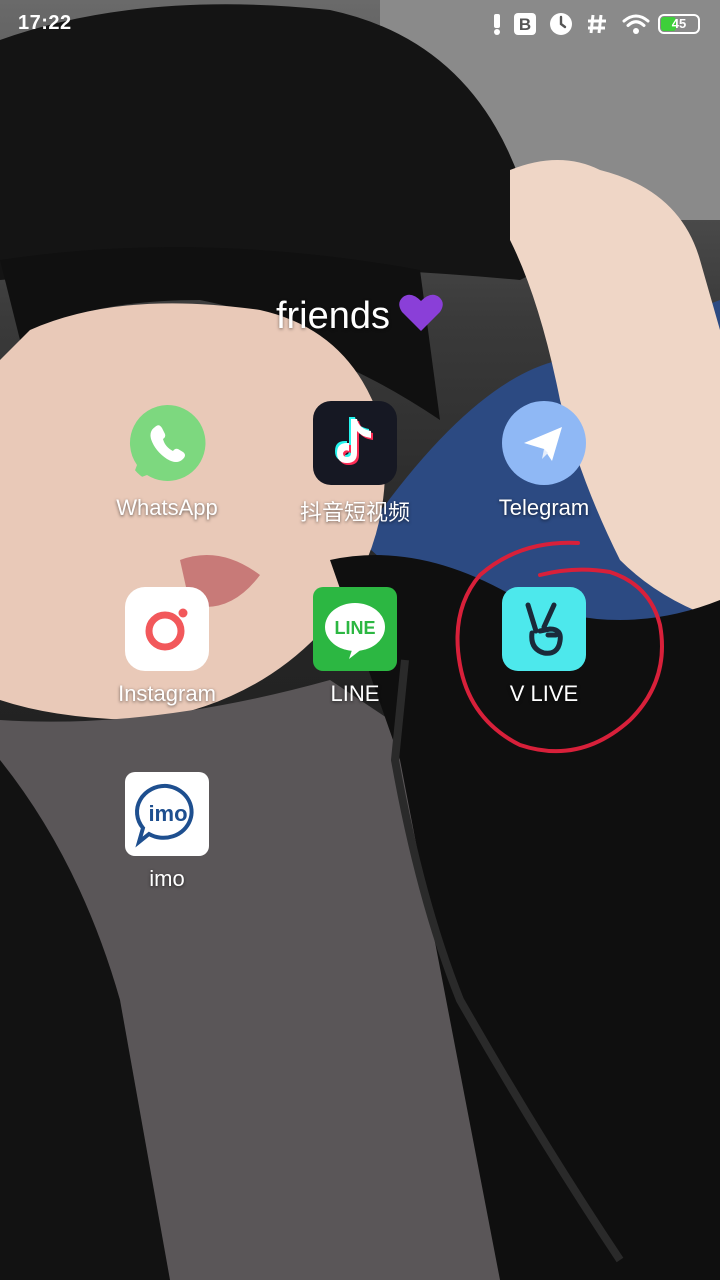 The width and height of the screenshot is (720, 1280). Describe the element at coordinates (559, 647) in the screenshot. I see `red-circle-annotation` at that location.